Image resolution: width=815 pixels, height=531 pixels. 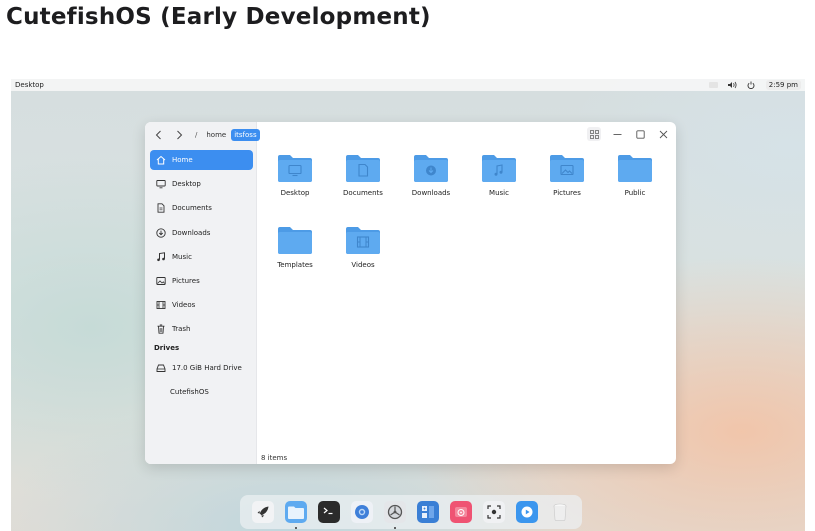 What do you see at coordinates (161, 232) in the screenshot?
I see `download-icon` at bounding box center [161, 232].